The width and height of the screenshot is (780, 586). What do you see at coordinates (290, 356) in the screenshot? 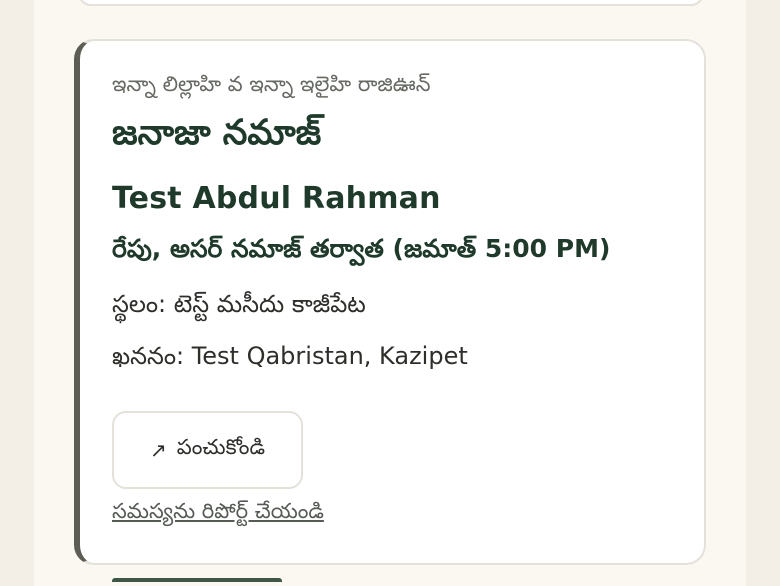
I see `burial-location: ఖననం: Test Qabristan, Kazipet` at bounding box center [290, 356].